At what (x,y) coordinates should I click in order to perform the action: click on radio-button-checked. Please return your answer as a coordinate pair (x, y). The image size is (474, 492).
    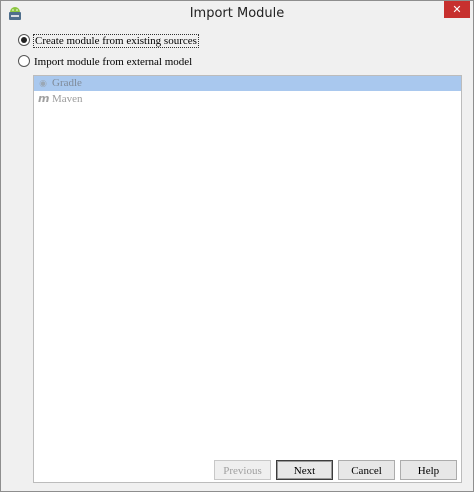
    Looking at the image, I should click on (24, 40).